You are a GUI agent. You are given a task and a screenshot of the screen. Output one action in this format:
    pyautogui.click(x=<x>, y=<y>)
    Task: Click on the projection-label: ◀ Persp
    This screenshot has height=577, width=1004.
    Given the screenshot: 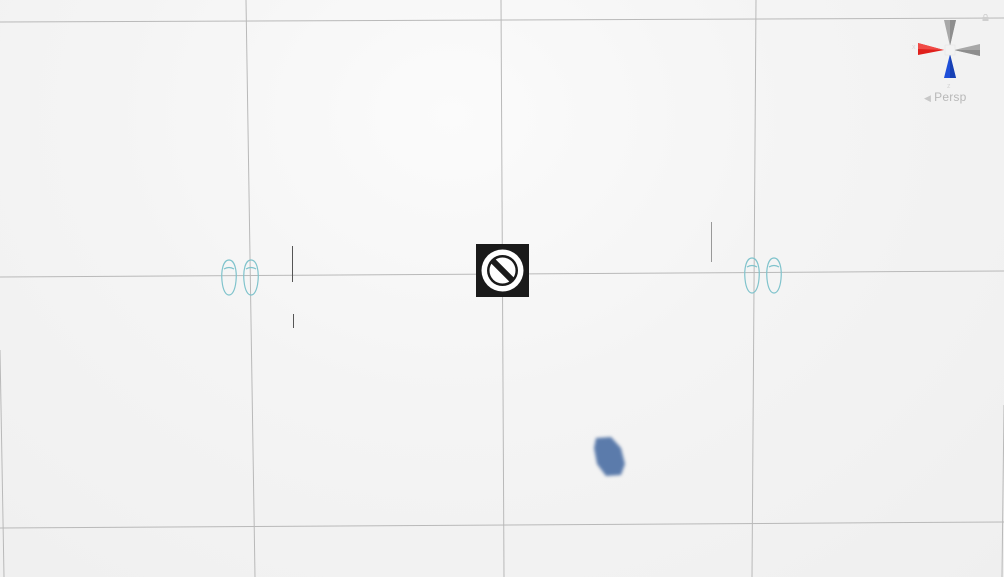 What is the action you would take?
    pyautogui.click(x=945, y=97)
    